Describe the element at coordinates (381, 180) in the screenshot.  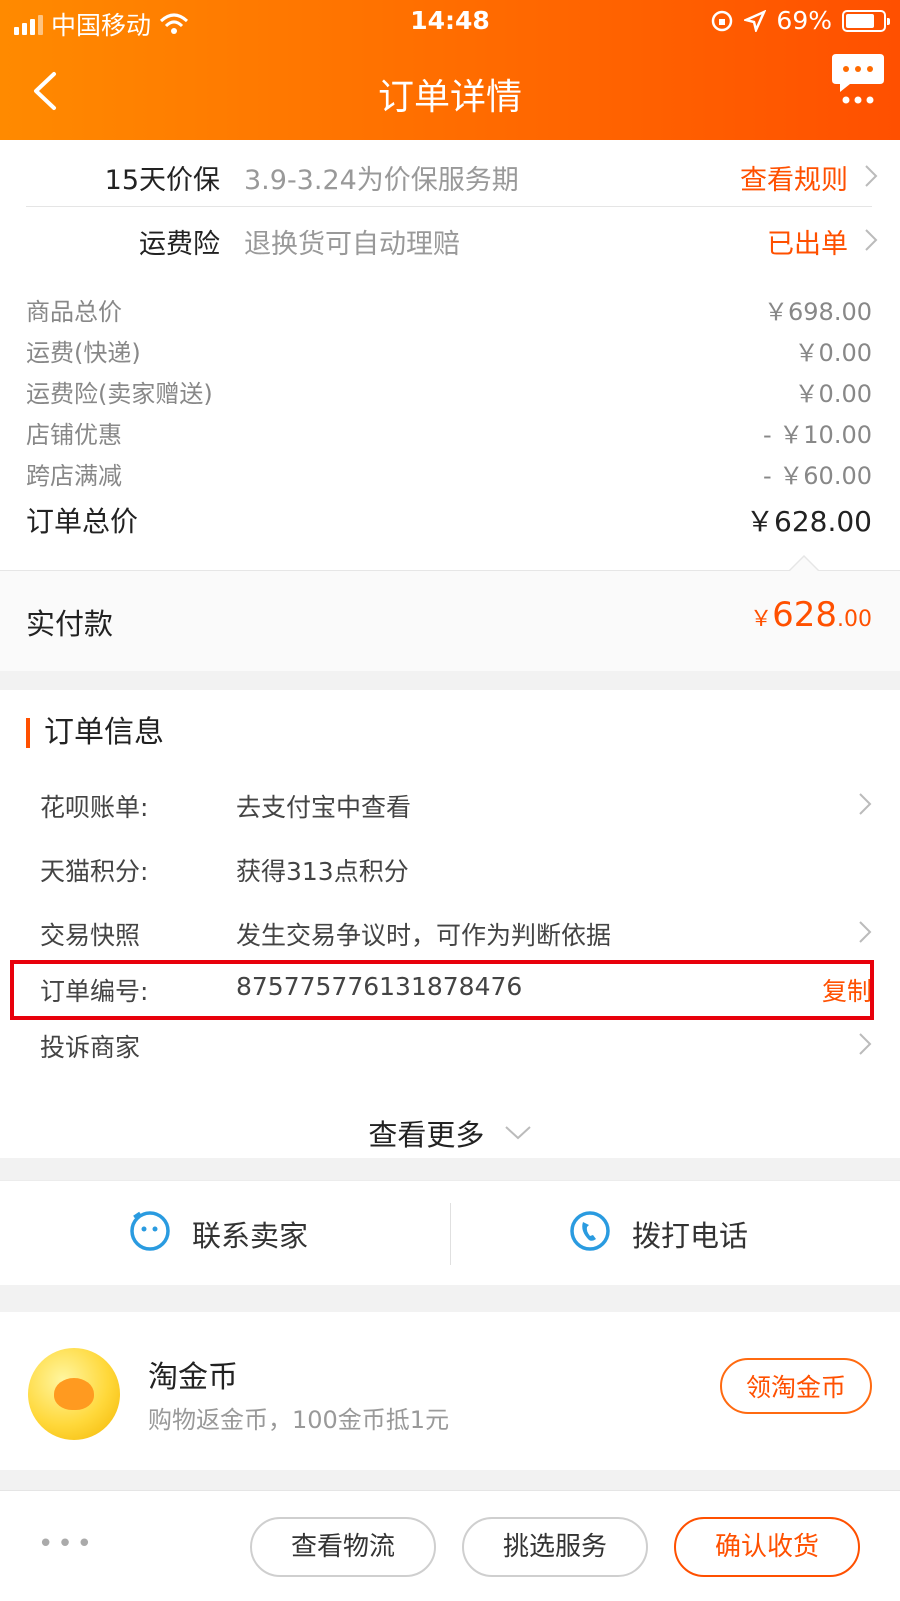
I see `service-desc: 3.9-3.24为价保服务期` at that location.